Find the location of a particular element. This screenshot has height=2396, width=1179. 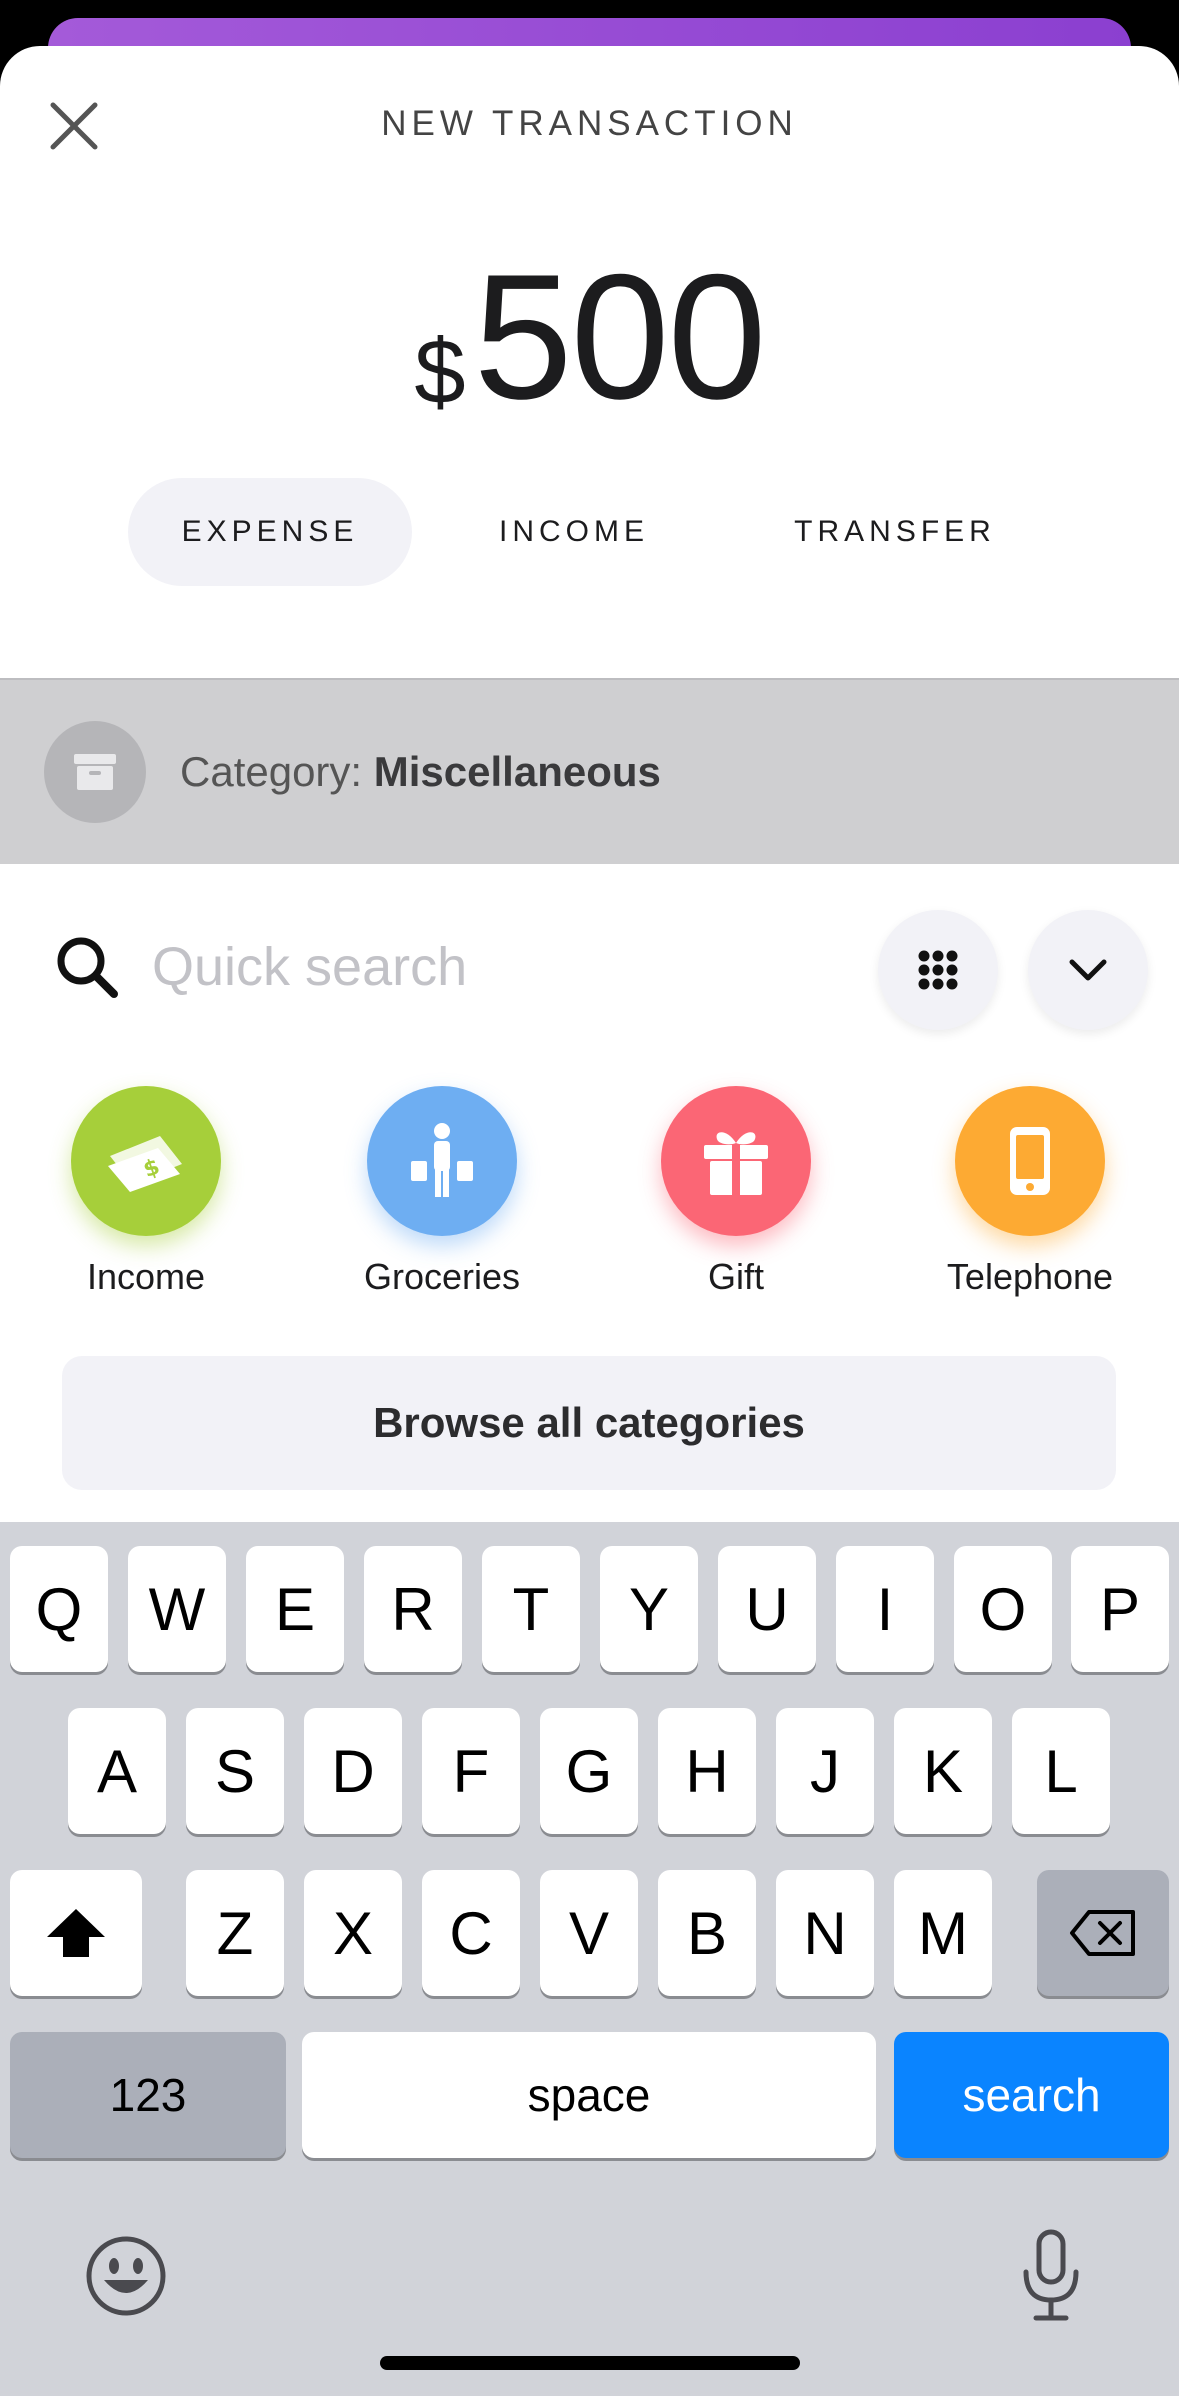

shopper-icon is located at coordinates (442, 1161).